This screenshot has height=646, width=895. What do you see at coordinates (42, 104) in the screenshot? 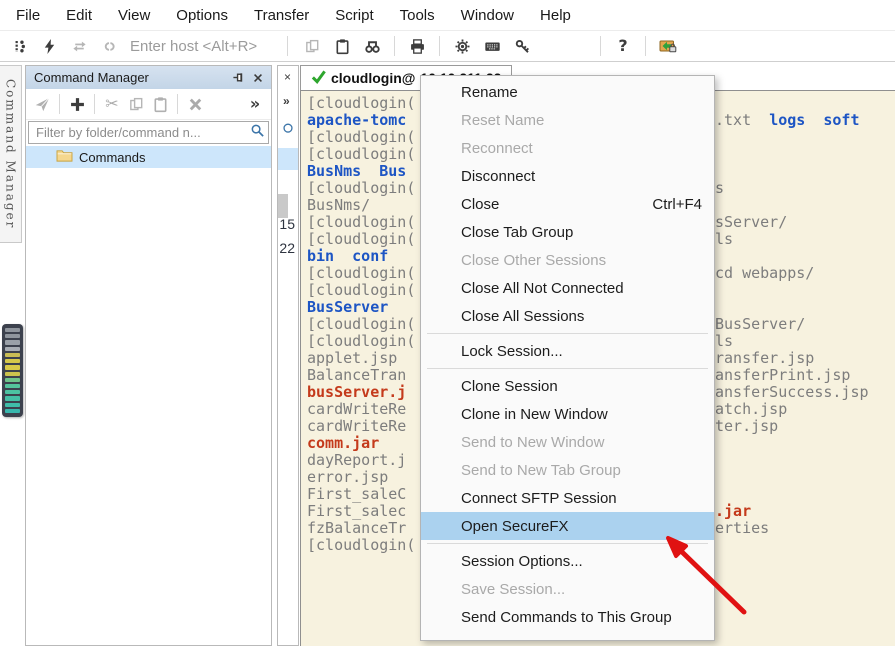
I see `cm-send-commands-icon` at bounding box center [42, 104].